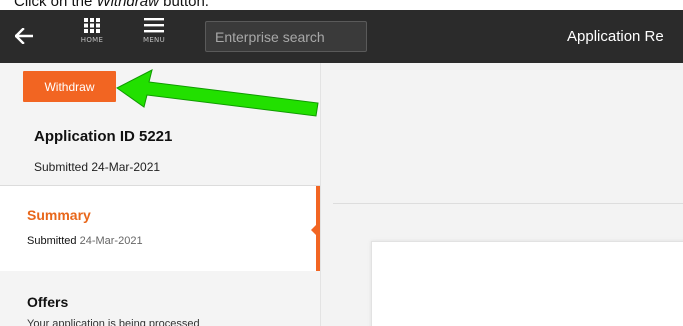  I want to click on sidebar-item-offers-title: Offers, so click(48, 302).